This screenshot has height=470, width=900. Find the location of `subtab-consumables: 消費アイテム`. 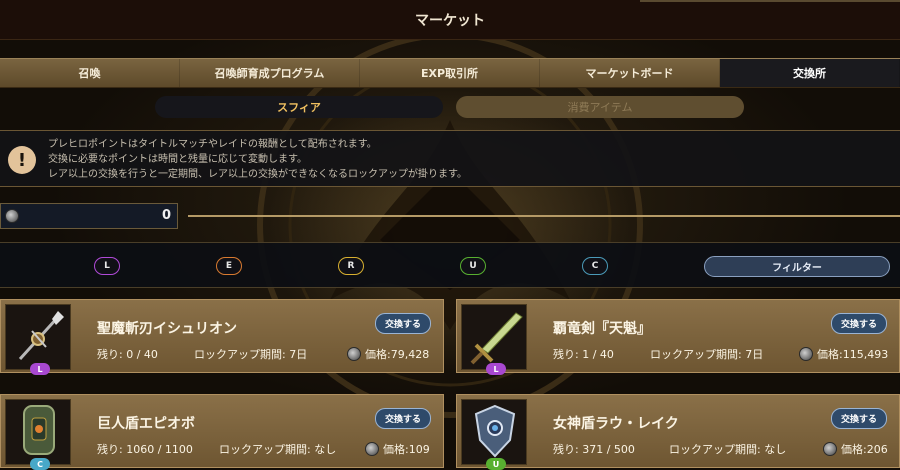

subtab-consumables: 消費アイテム is located at coordinates (600, 107).